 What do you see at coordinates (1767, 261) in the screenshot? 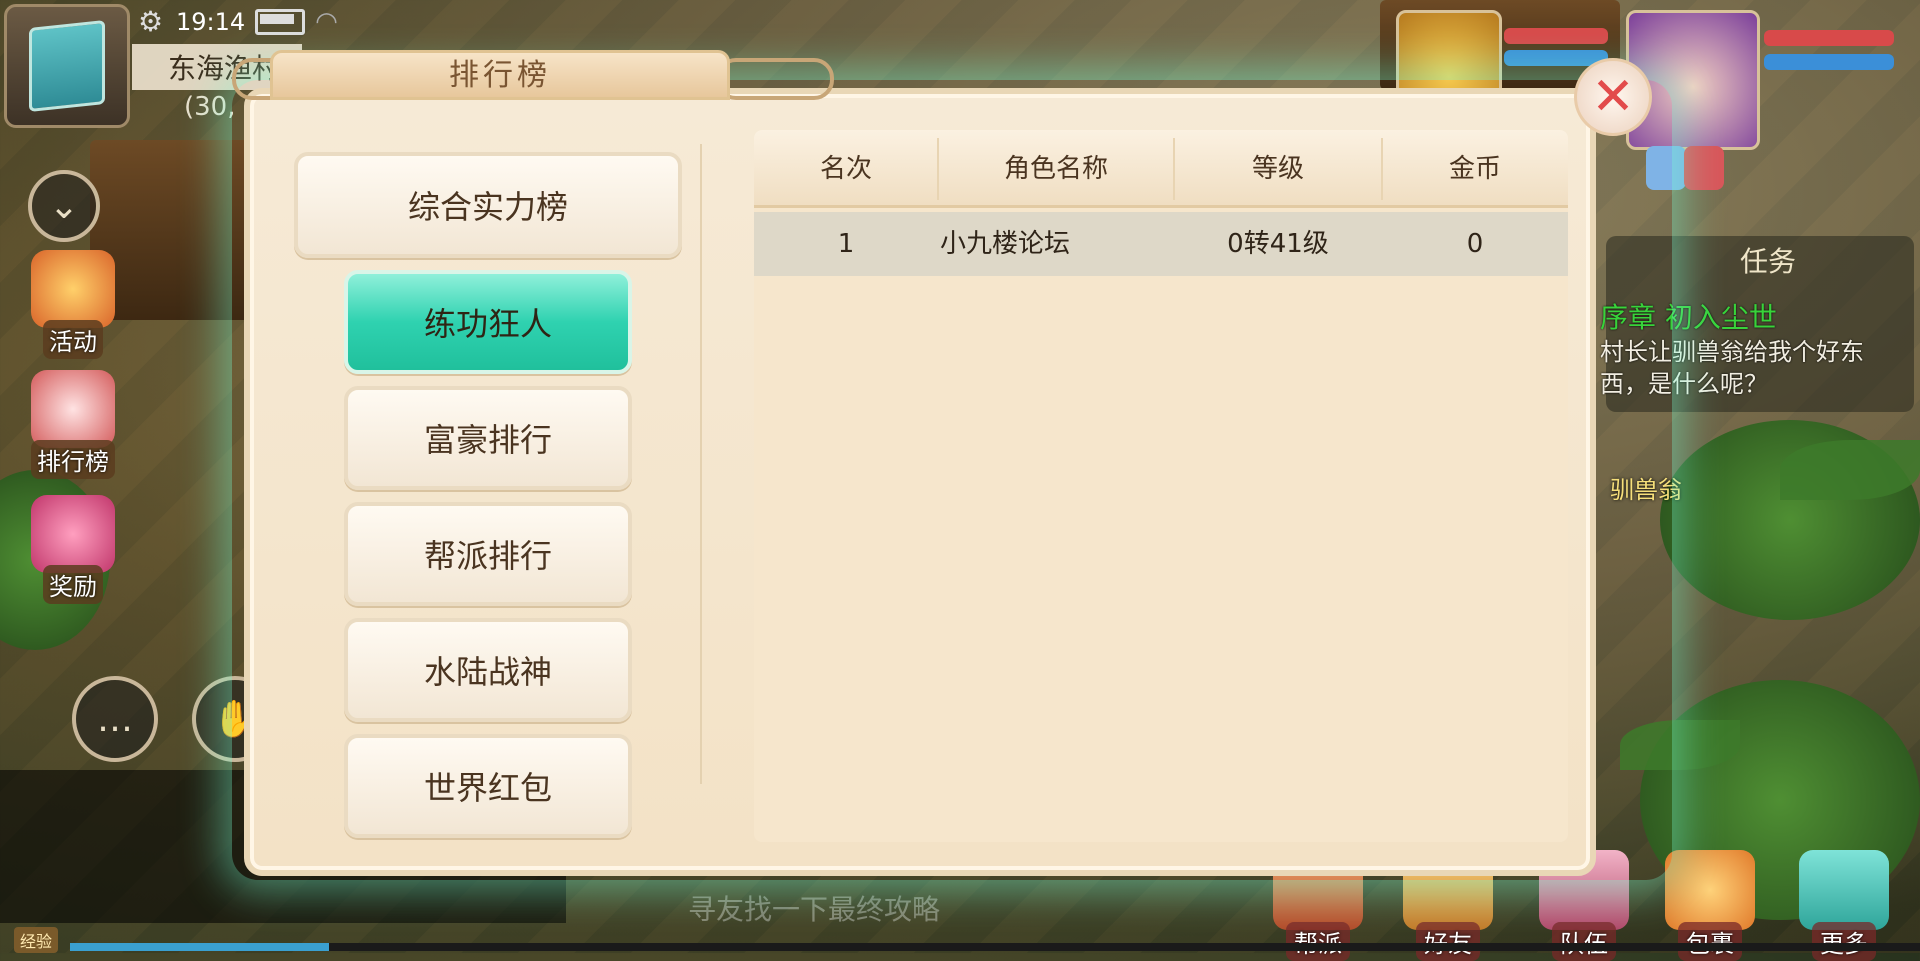
I see `quest-header: 任务` at bounding box center [1767, 261].